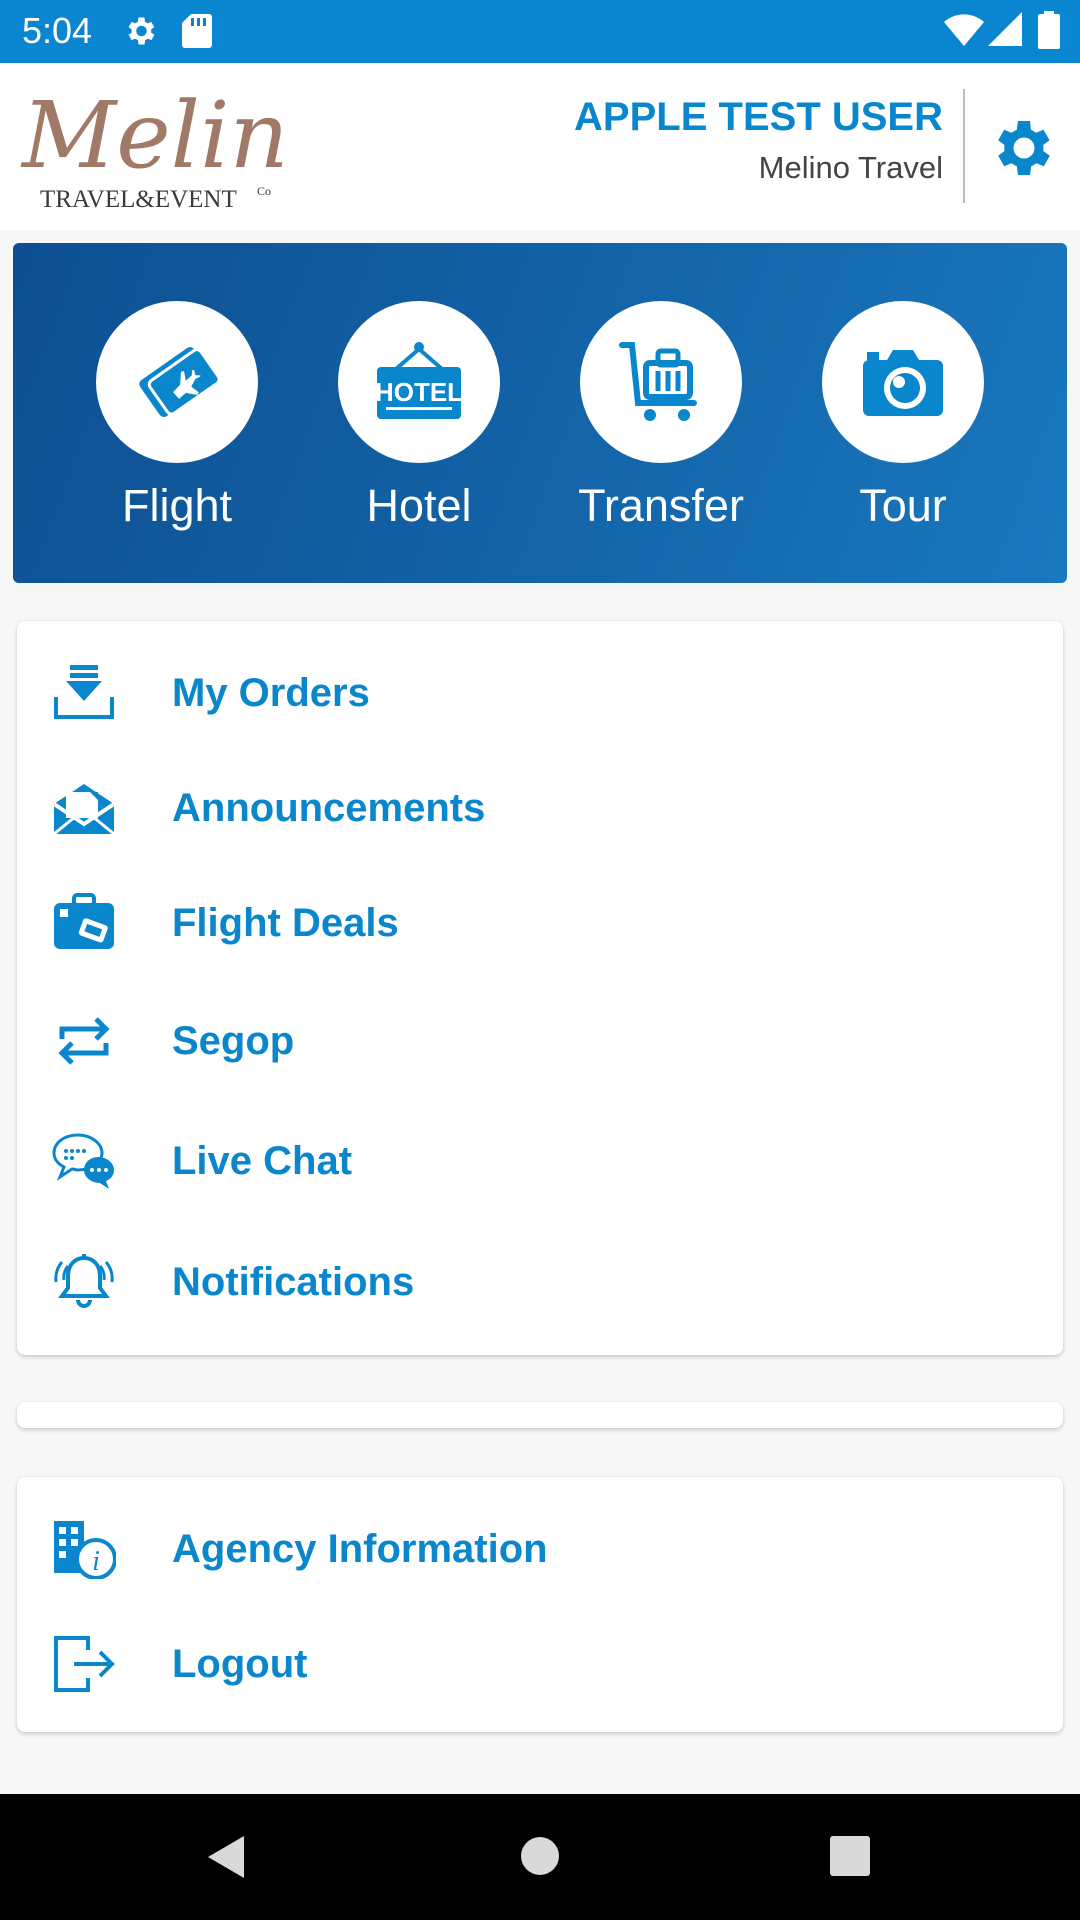 The height and width of the screenshot is (1920, 1080). What do you see at coordinates (540, 1604) in the screenshot?
I see `secondary-menu-card: i Agency Information Logout` at bounding box center [540, 1604].